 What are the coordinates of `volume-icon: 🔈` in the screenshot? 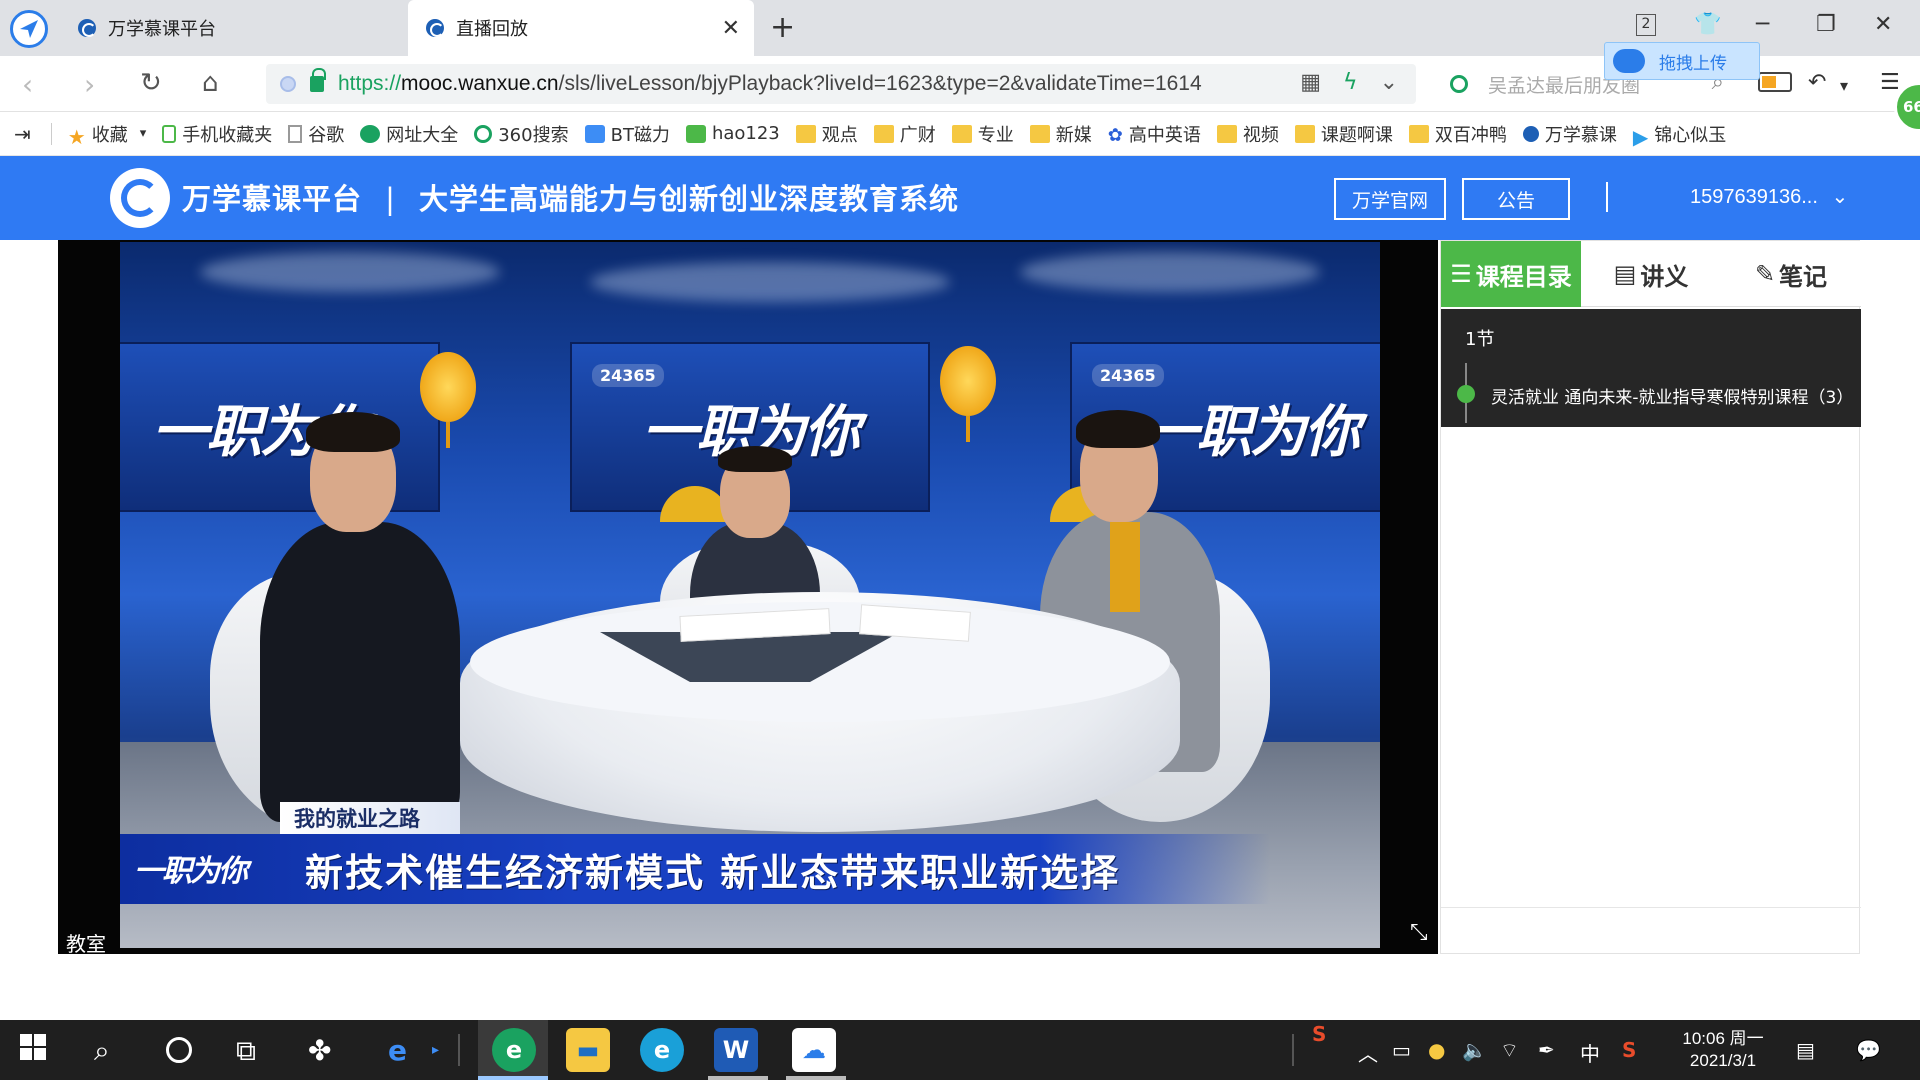 It's located at (1474, 1050).